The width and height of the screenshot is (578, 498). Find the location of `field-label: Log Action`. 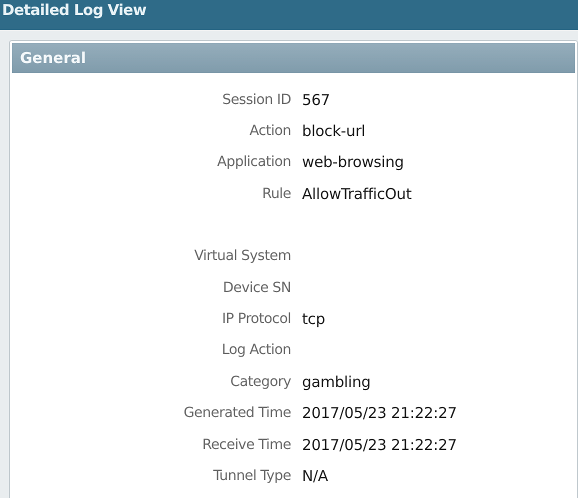

field-label: Log Action is located at coordinates (256, 350).